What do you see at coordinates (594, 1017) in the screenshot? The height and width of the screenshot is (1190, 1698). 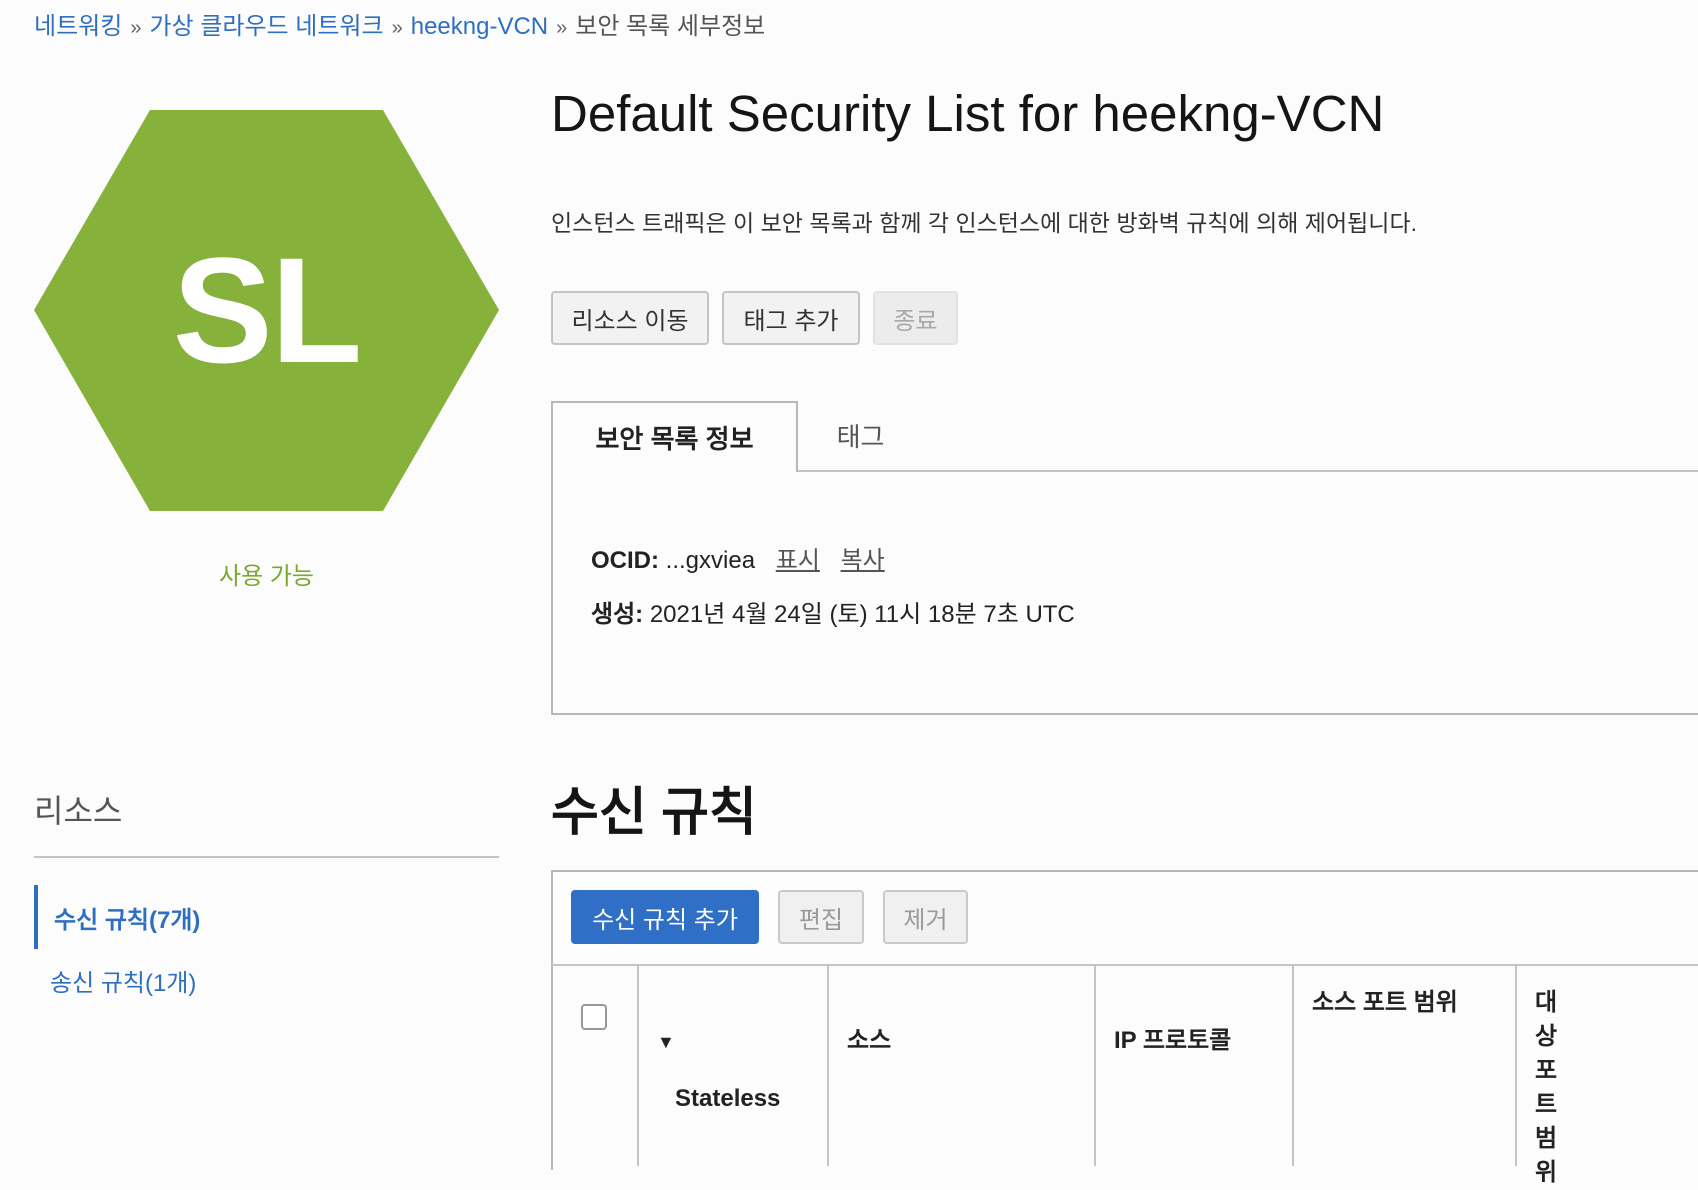 I see `select-all-checkbox` at bounding box center [594, 1017].